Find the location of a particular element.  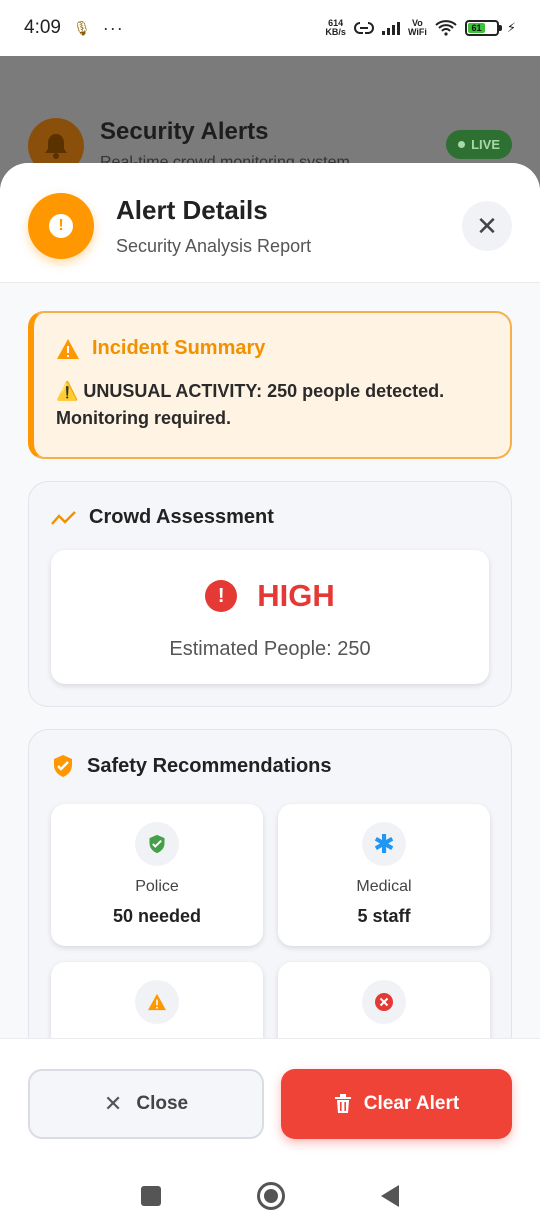

trash-icon is located at coordinates (342, 1103).